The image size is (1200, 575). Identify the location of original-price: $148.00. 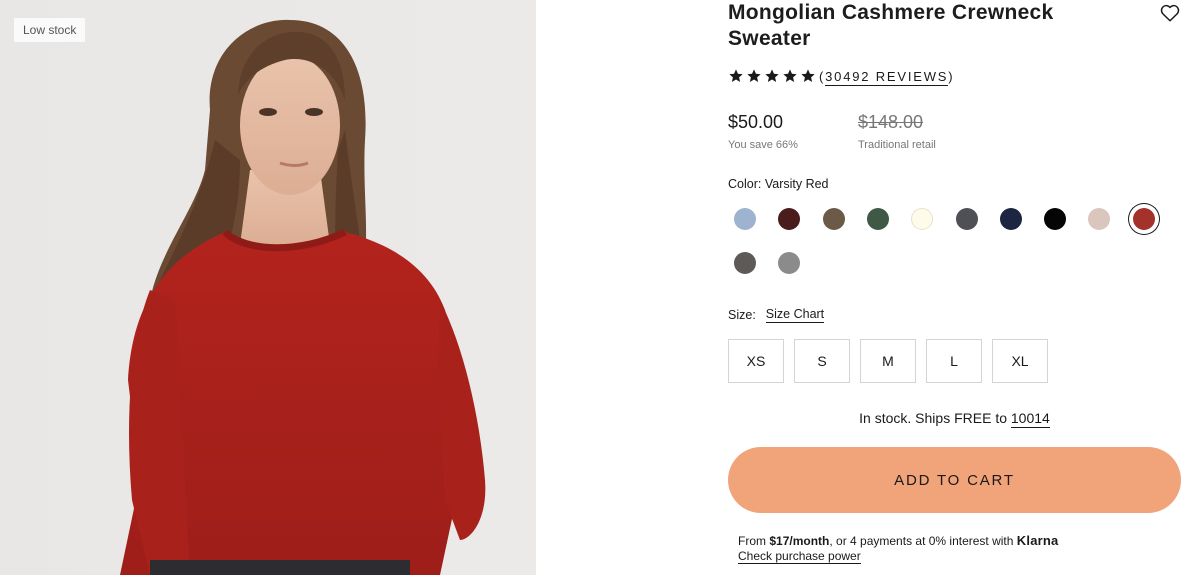
(891, 122).